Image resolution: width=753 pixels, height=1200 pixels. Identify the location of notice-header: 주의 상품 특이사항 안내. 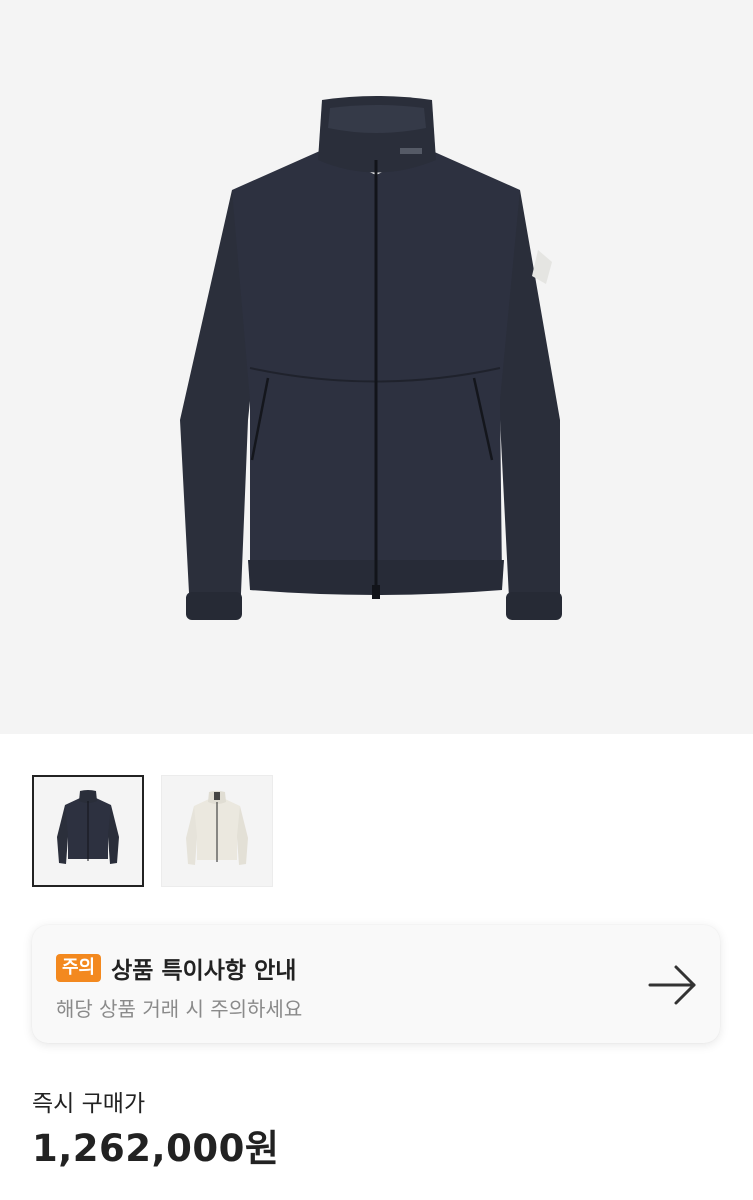
(176, 968).